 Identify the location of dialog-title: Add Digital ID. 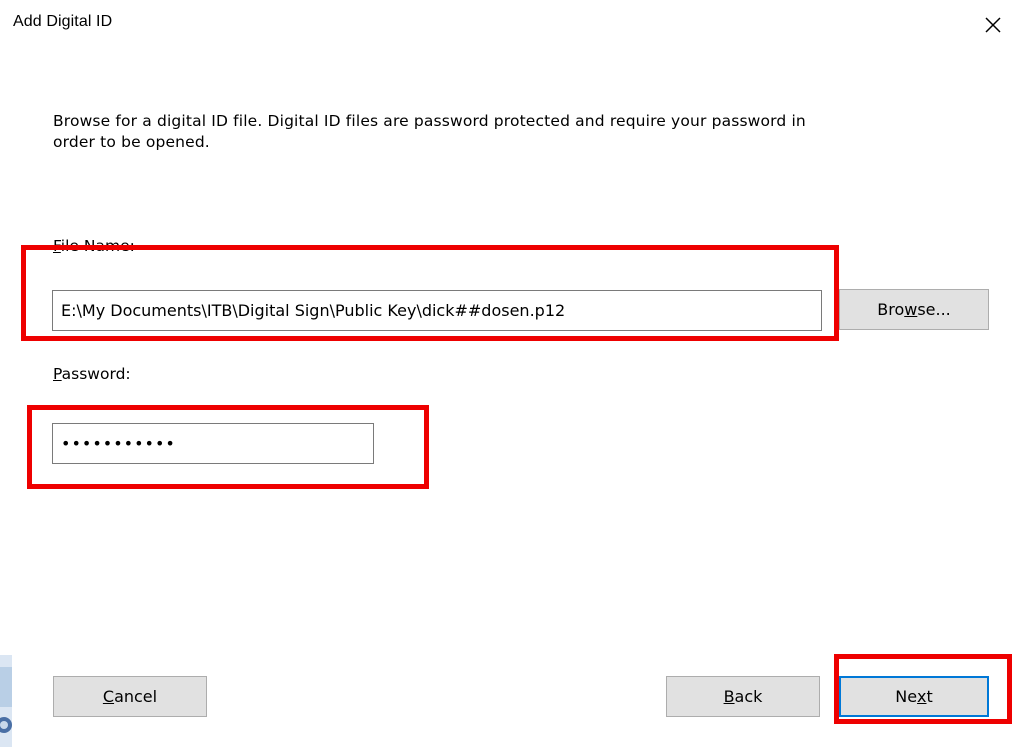
(63, 21).